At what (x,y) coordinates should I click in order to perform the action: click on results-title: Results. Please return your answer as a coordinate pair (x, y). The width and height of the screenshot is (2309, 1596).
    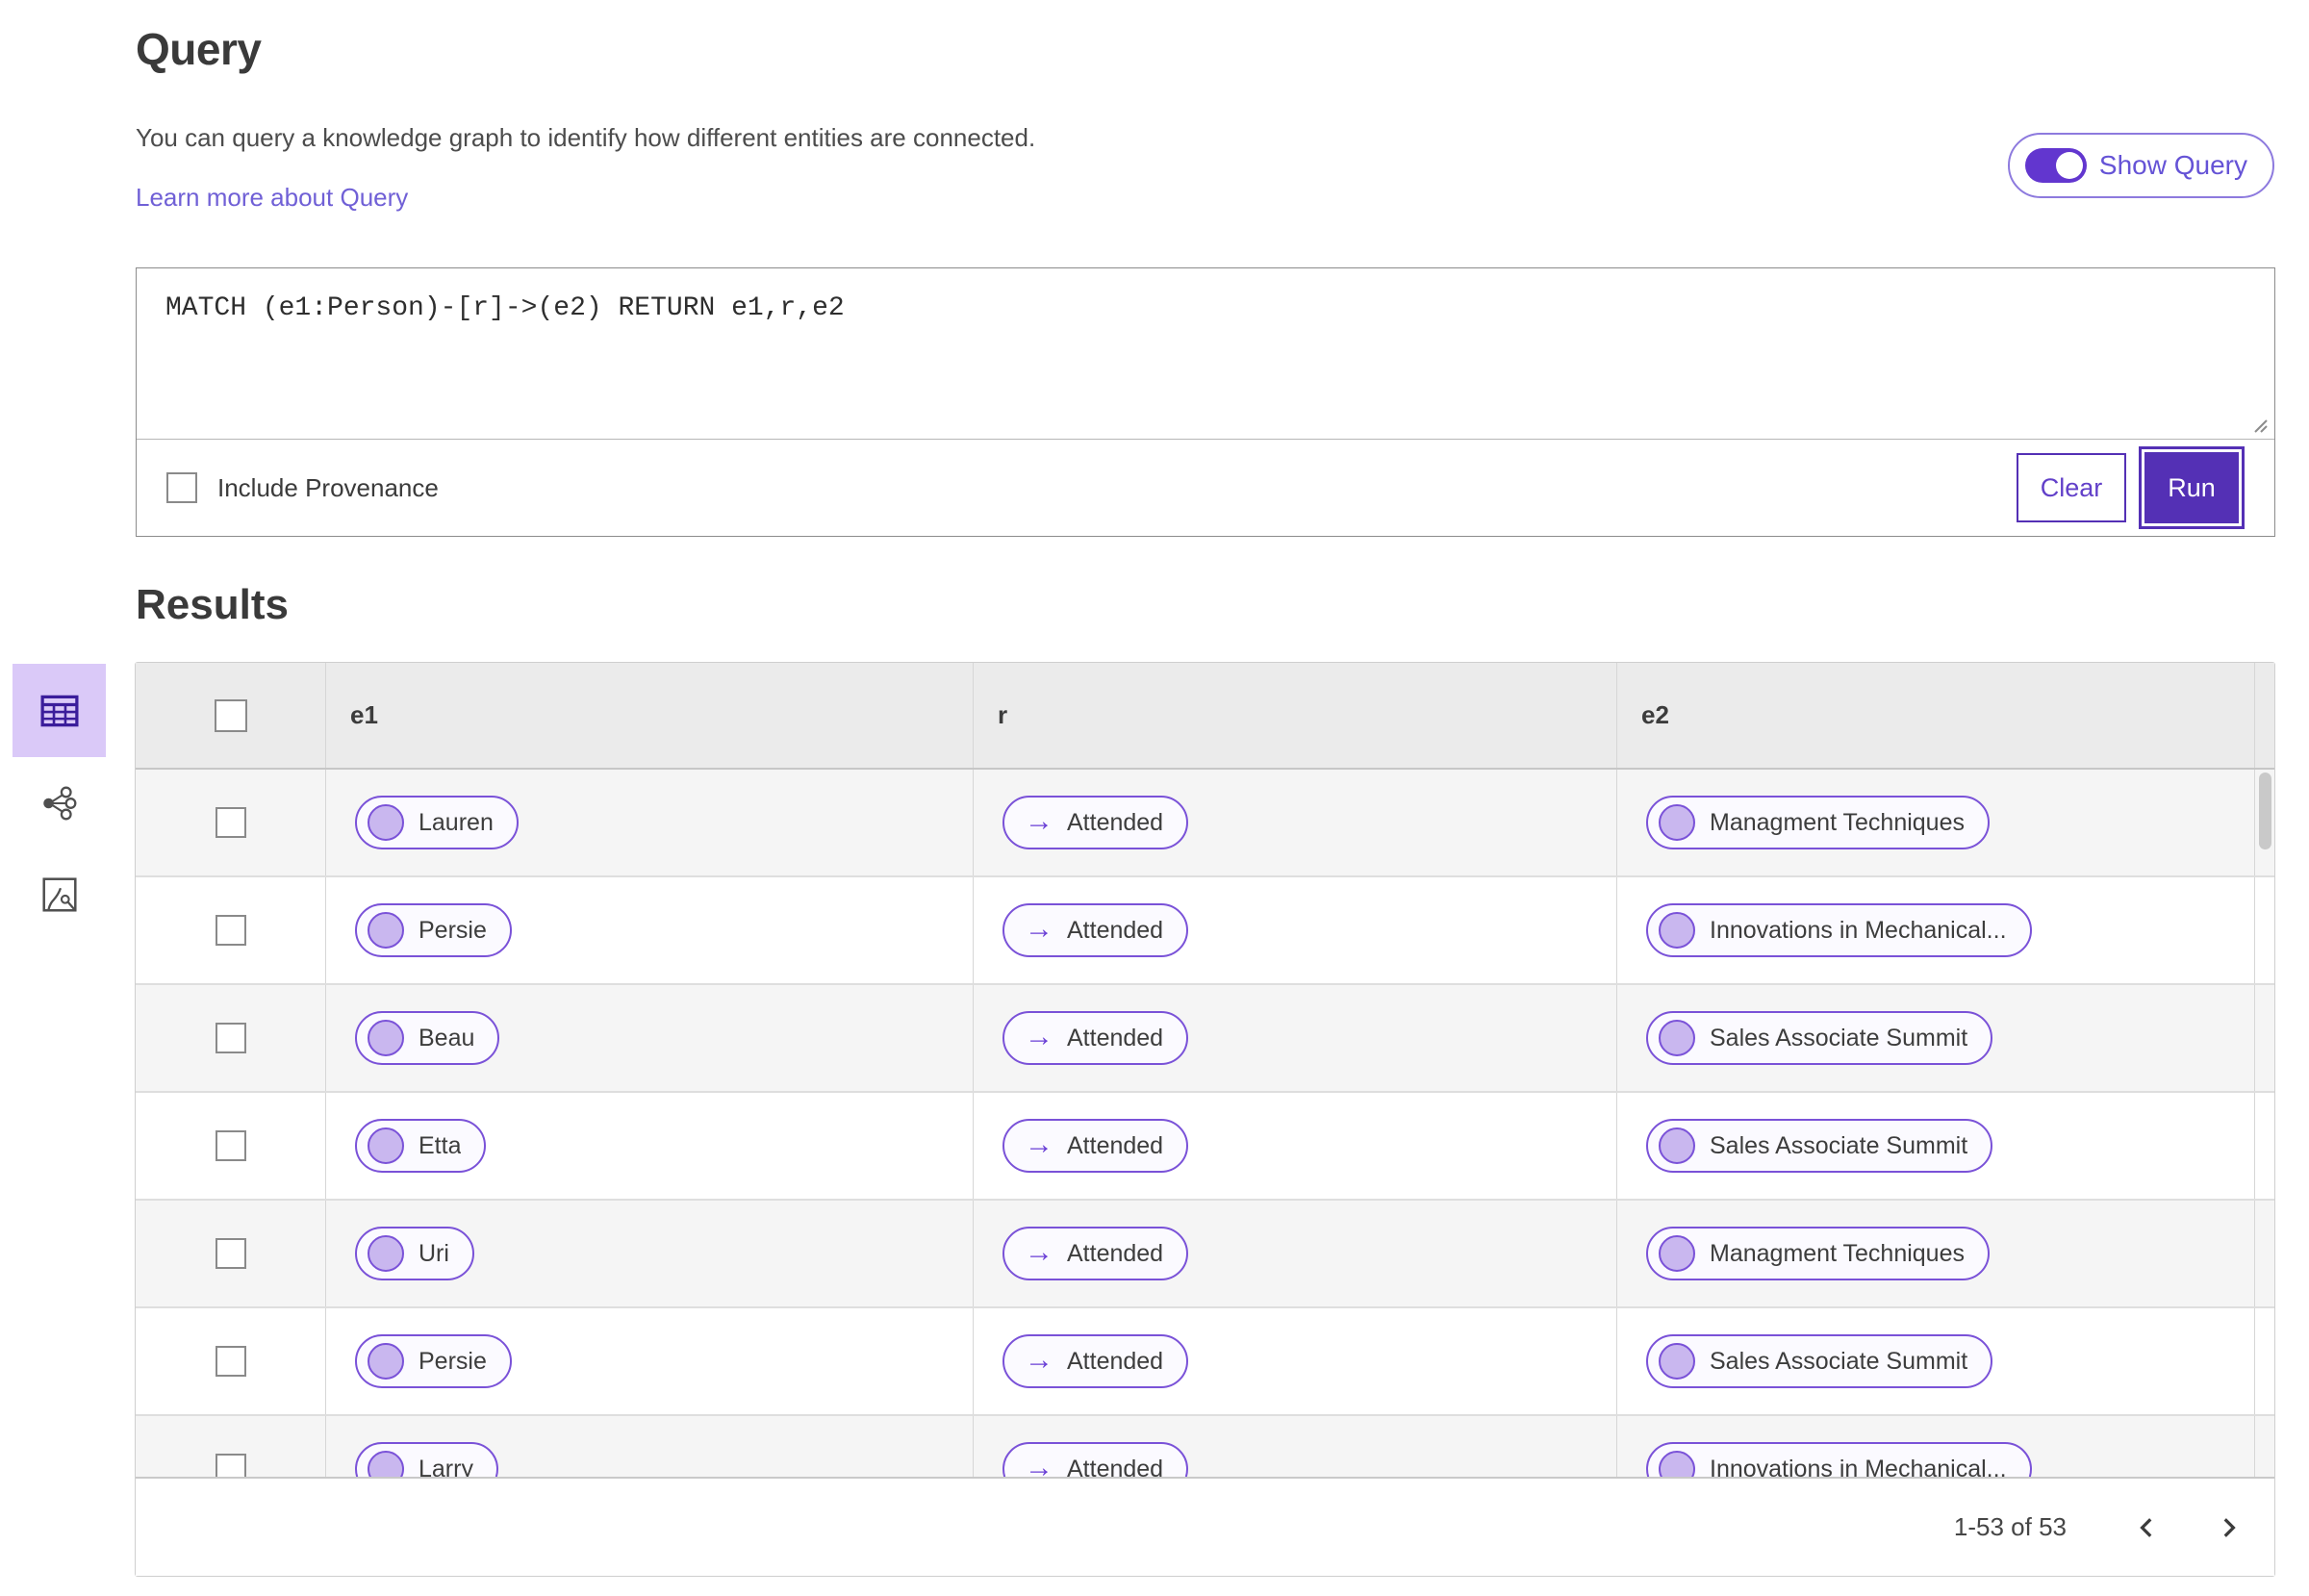
    Looking at the image, I should click on (212, 604).